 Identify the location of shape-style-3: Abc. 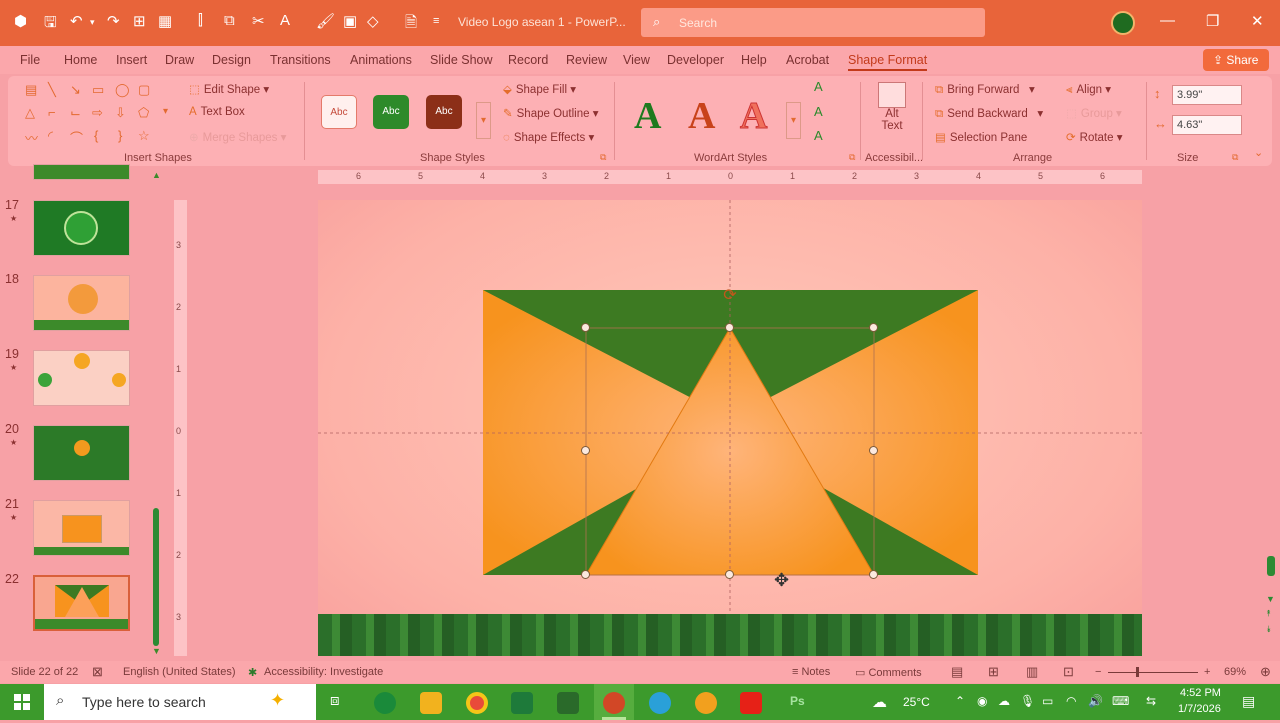
(444, 112).